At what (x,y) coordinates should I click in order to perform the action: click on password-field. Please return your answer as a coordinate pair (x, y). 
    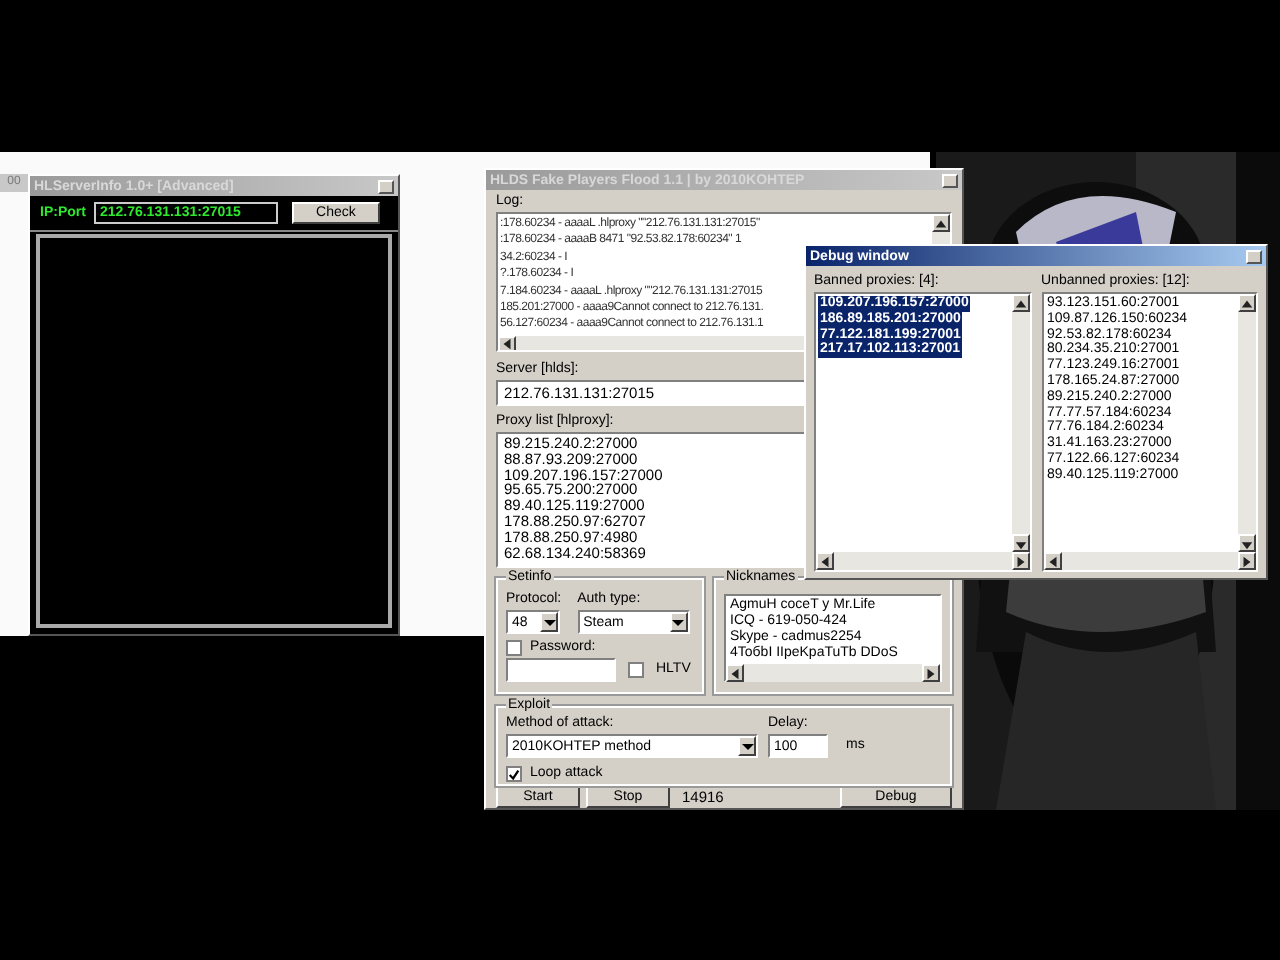
    Looking at the image, I should click on (561, 670).